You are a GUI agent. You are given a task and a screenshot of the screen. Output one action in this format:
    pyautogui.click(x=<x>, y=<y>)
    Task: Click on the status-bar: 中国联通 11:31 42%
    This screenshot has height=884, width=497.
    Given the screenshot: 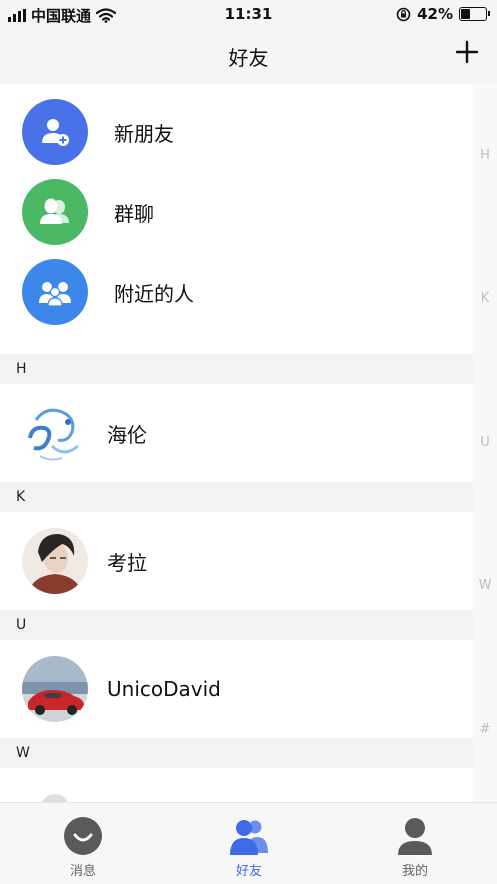 What is the action you would take?
    pyautogui.click(x=248, y=14)
    